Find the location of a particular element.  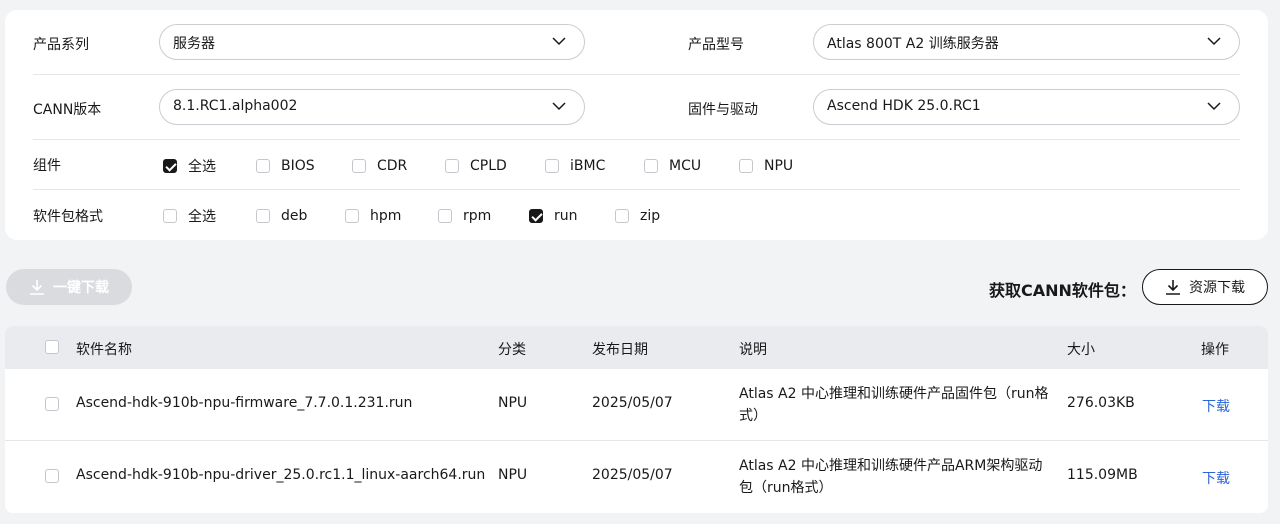

component-option-npu: NPU is located at coordinates (766, 166).